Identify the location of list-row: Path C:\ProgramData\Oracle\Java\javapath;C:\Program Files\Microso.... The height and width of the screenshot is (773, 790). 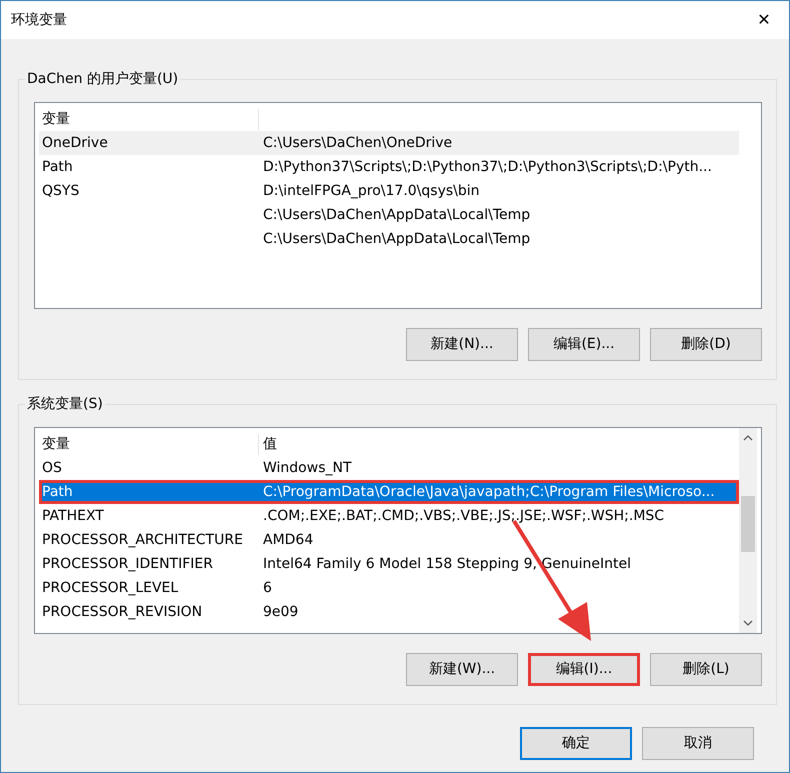
(389, 492).